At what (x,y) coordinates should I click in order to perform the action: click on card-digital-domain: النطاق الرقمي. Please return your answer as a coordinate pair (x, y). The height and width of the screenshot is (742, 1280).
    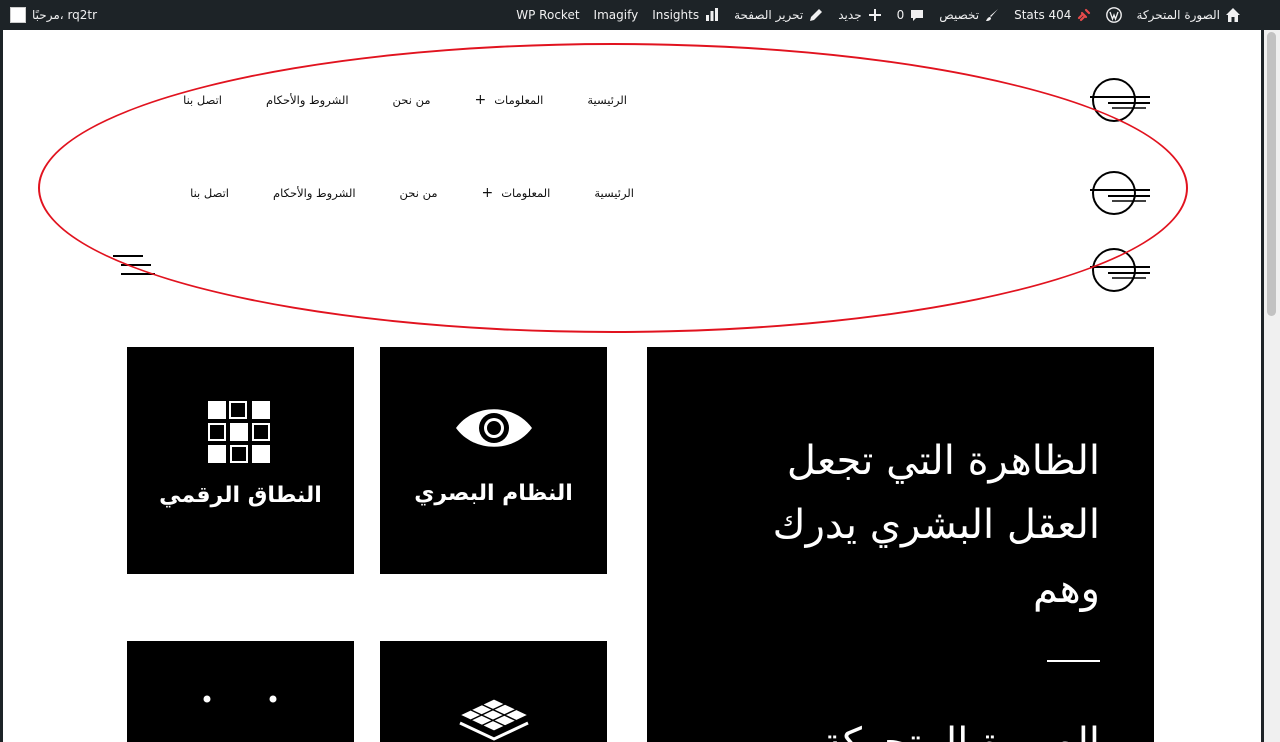
    Looking at the image, I should click on (240, 460).